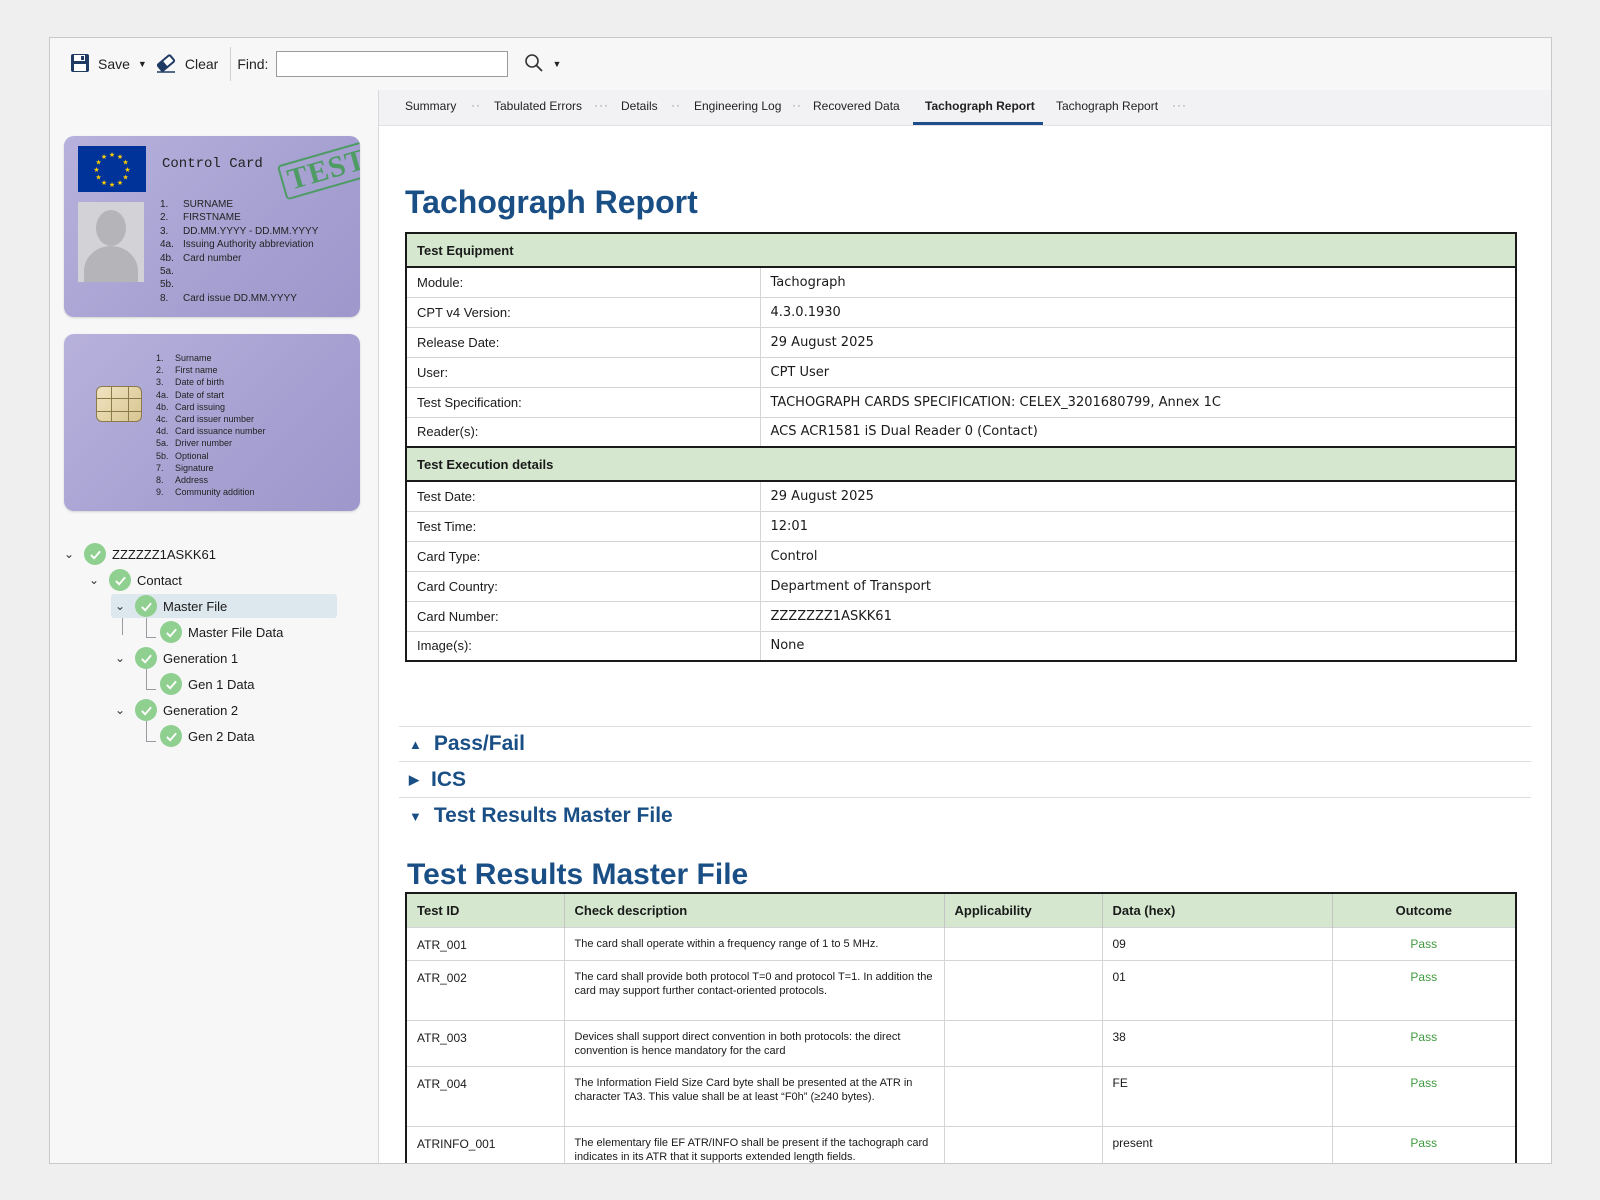 Image resolution: width=1600 pixels, height=1200 pixels. Describe the element at coordinates (737, 106) in the screenshot. I see `tab-engineering-log: Engineering Log` at that location.